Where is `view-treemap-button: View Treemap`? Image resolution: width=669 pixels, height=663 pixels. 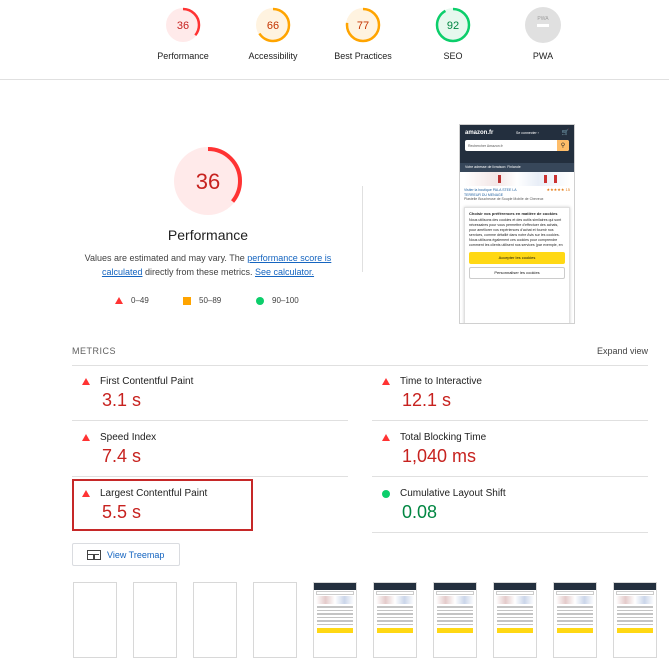
view-treemap-button: View Treemap is located at coordinates (126, 554).